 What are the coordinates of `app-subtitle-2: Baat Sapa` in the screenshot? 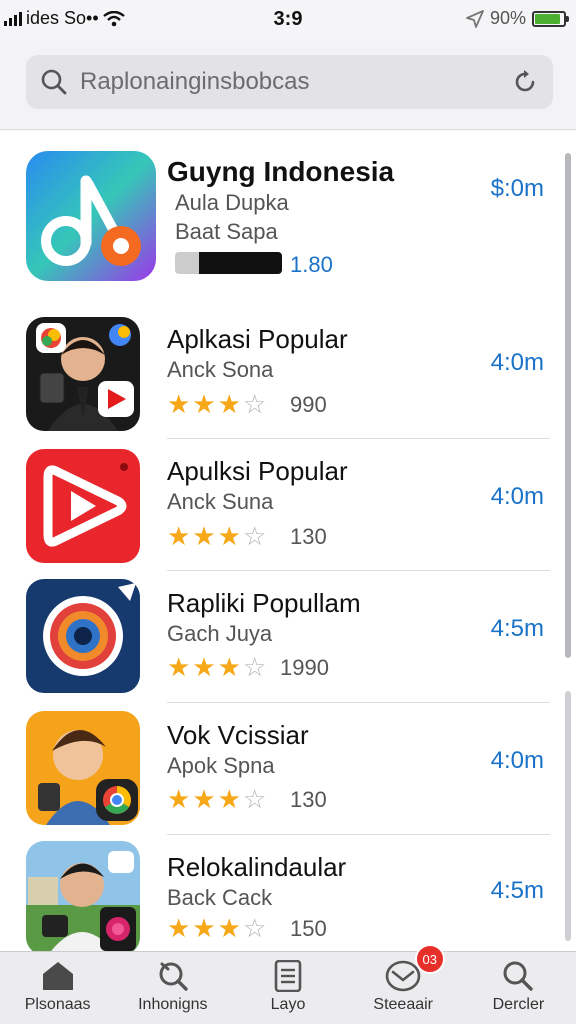 It's located at (226, 231).